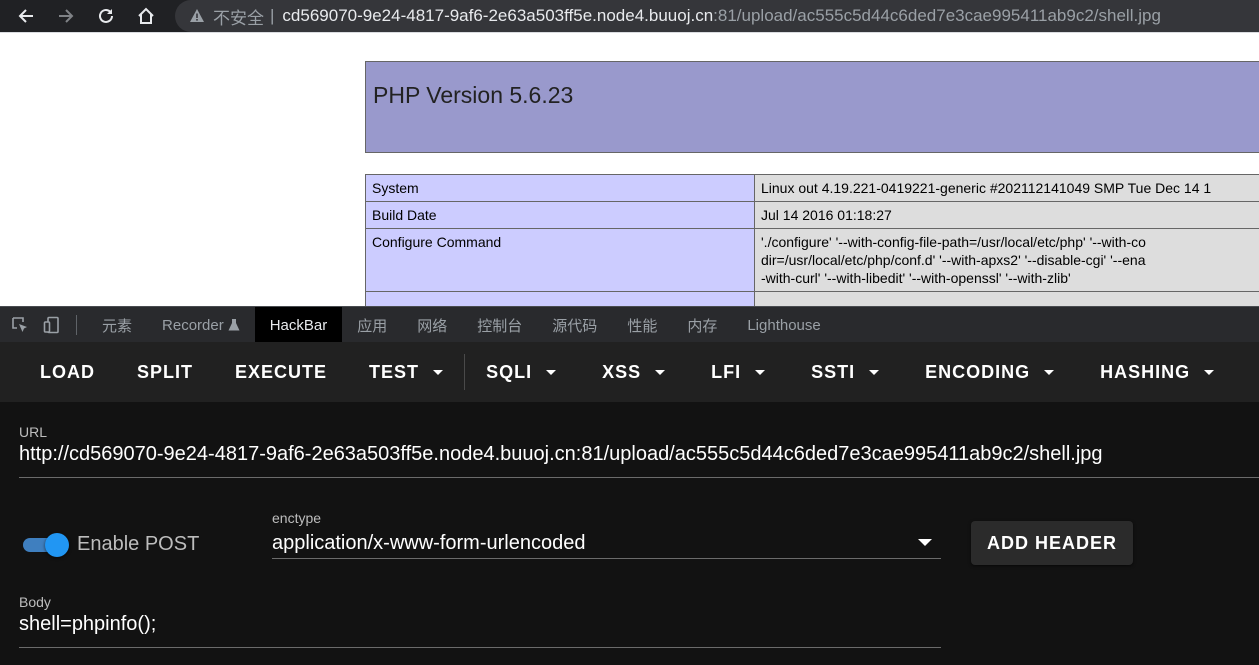  I want to click on table-key: Configure Command, so click(560, 260).